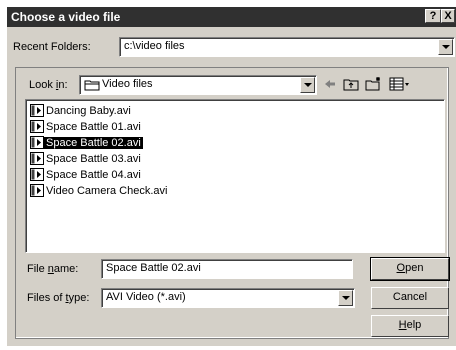 This screenshot has width=456, height=350. I want to click on help-button: Help, so click(410, 326).